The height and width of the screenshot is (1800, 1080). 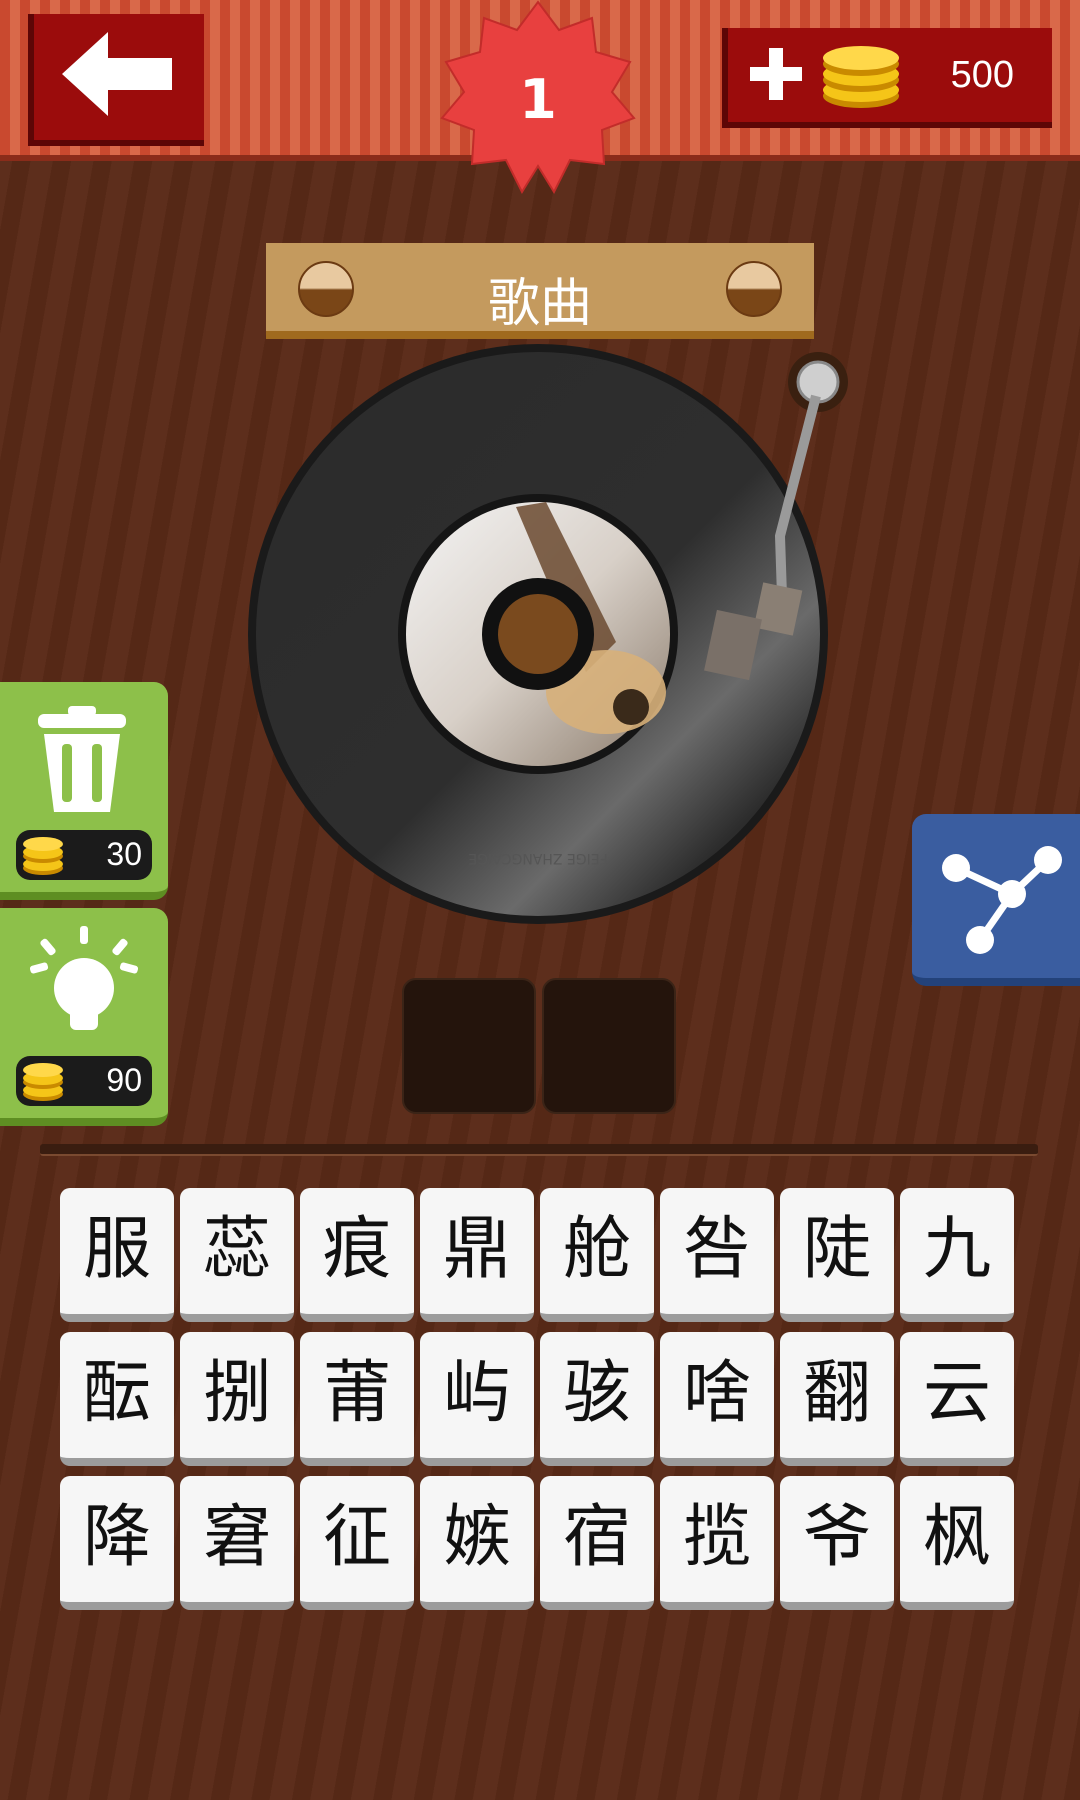 I want to click on letter-tile: 鼎, so click(x=477, y=1255).